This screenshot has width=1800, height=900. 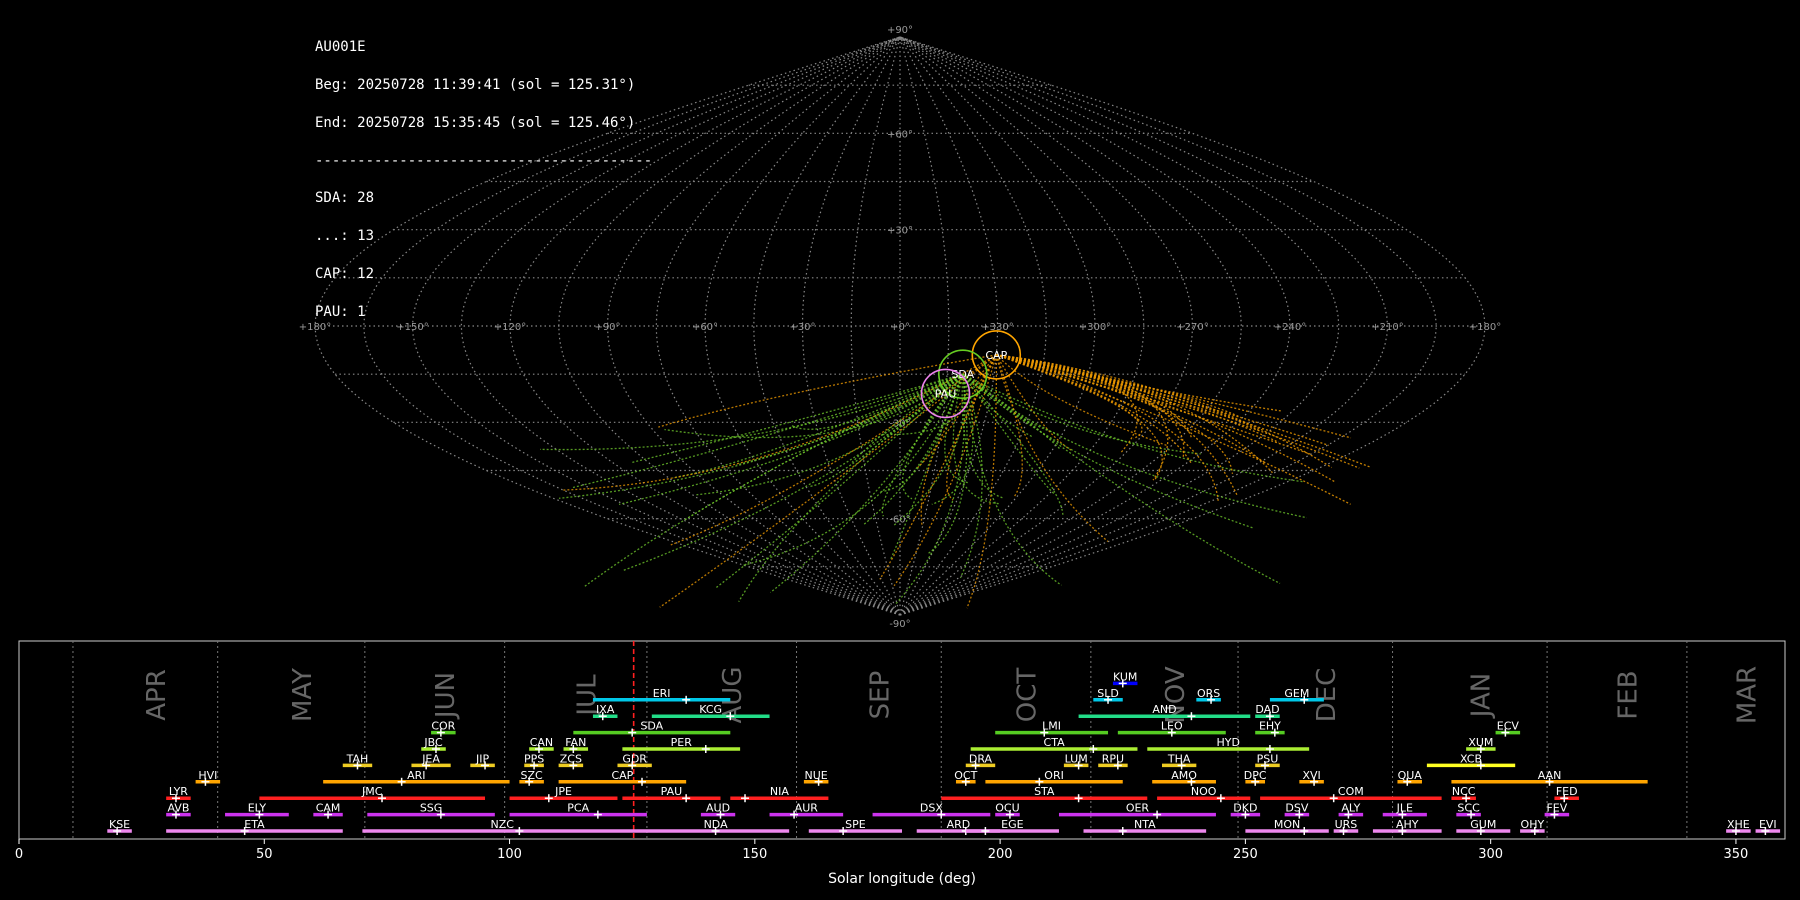 I want to click on shower-label: KCG, so click(x=710, y=709).